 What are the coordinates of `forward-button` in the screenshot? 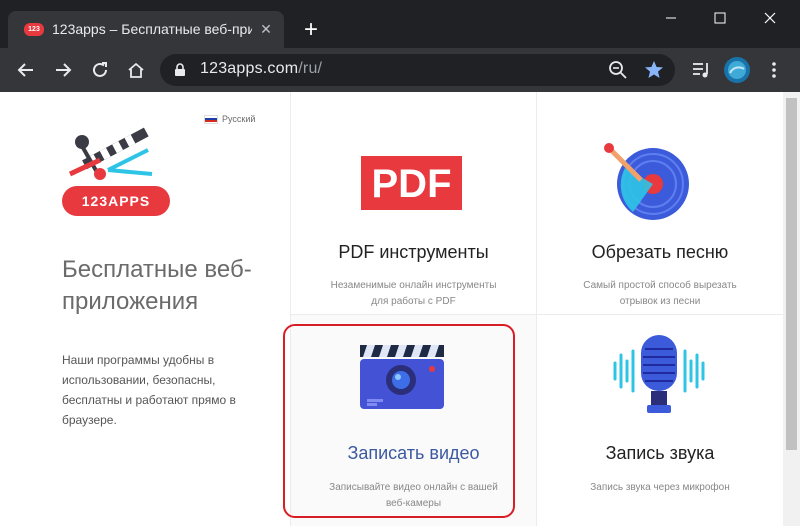 It's located at (63, 70).